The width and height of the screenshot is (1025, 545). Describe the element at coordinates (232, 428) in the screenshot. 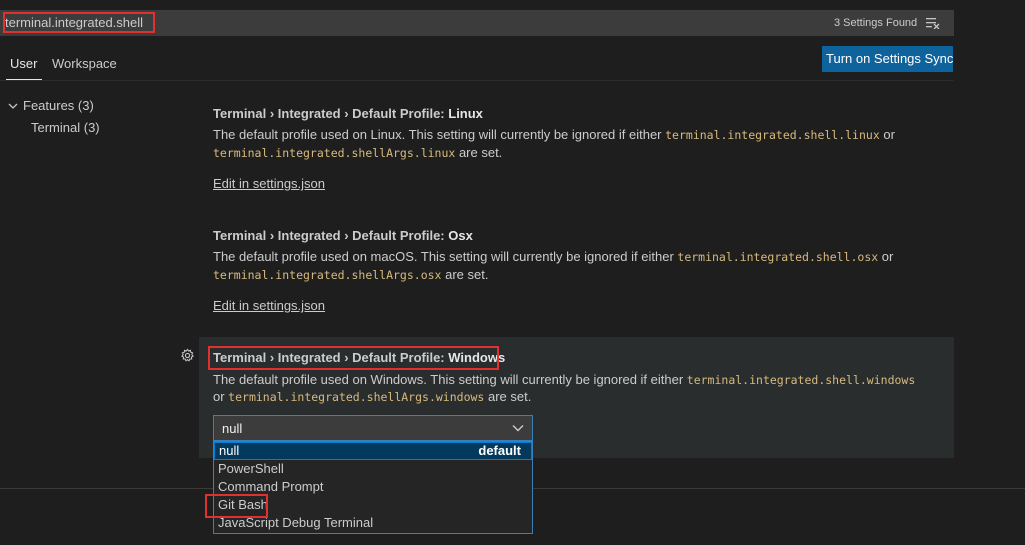

I see `select-value: null` at that location.